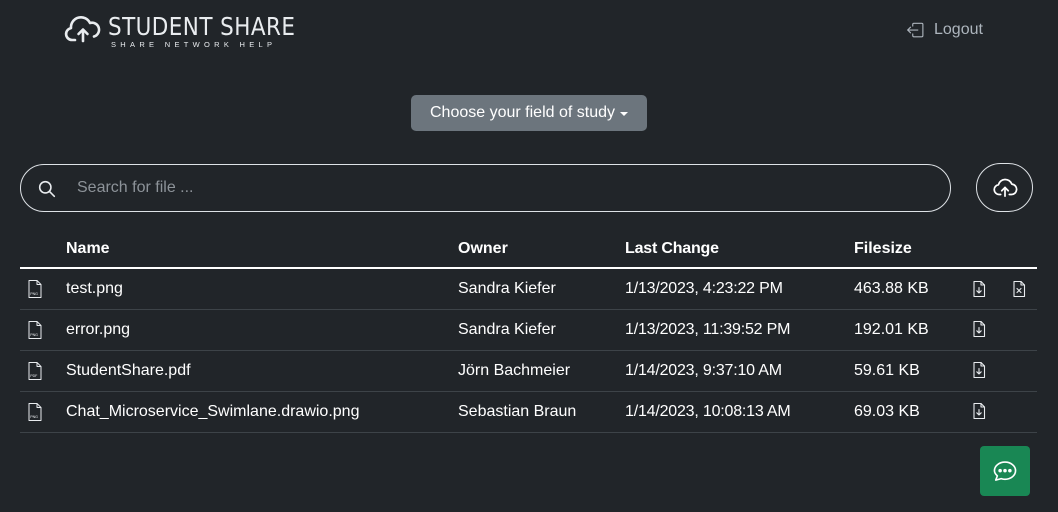 This screenshot has height=512, width=1058. I want to click on header-icon-col, so click(43, 249).